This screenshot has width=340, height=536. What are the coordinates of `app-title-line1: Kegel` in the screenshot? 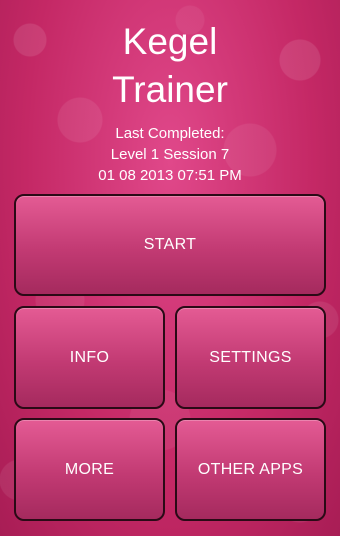 It's located at (170, 41).